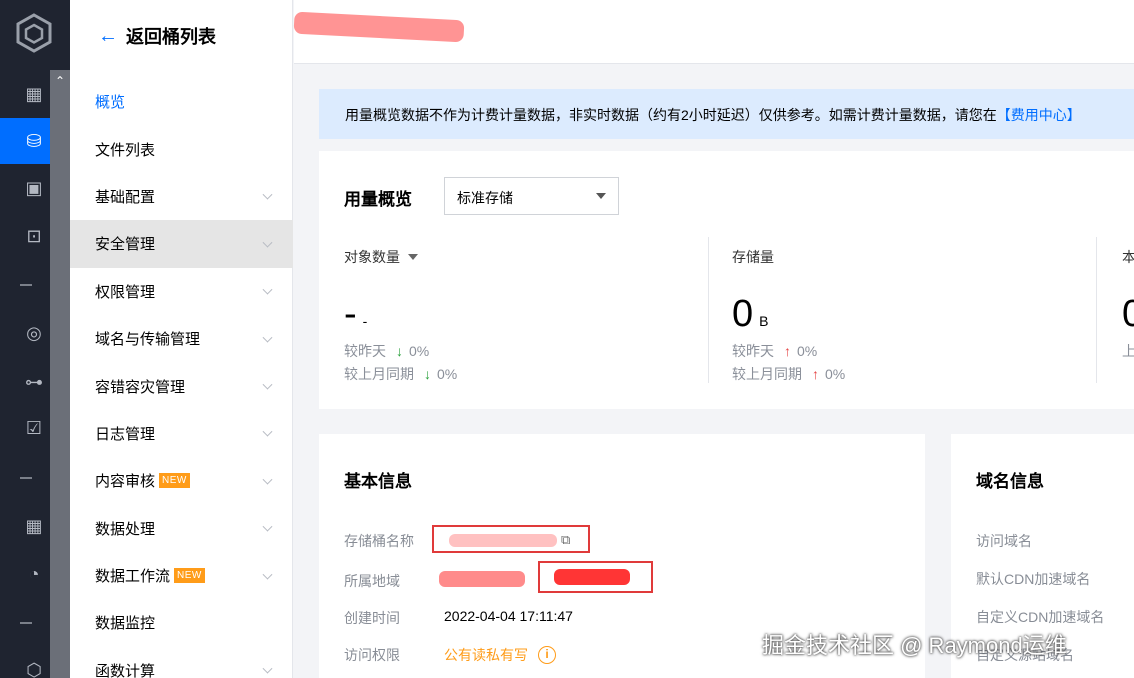 This screenshot has height=678, width=1134. What do you see at coordinates (565, 540) in the screenshot?
I see `copy-icon: ⧉` at bounding box center [565, 540].